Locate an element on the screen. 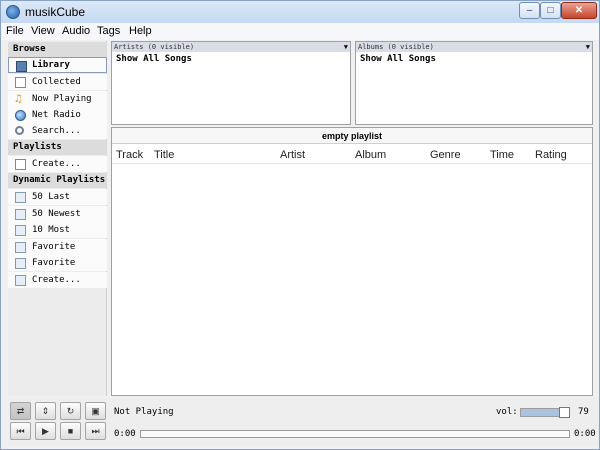 This screenshot has height=450, width=600. repeat-button: ↻ is located at coordinates (70, 411).